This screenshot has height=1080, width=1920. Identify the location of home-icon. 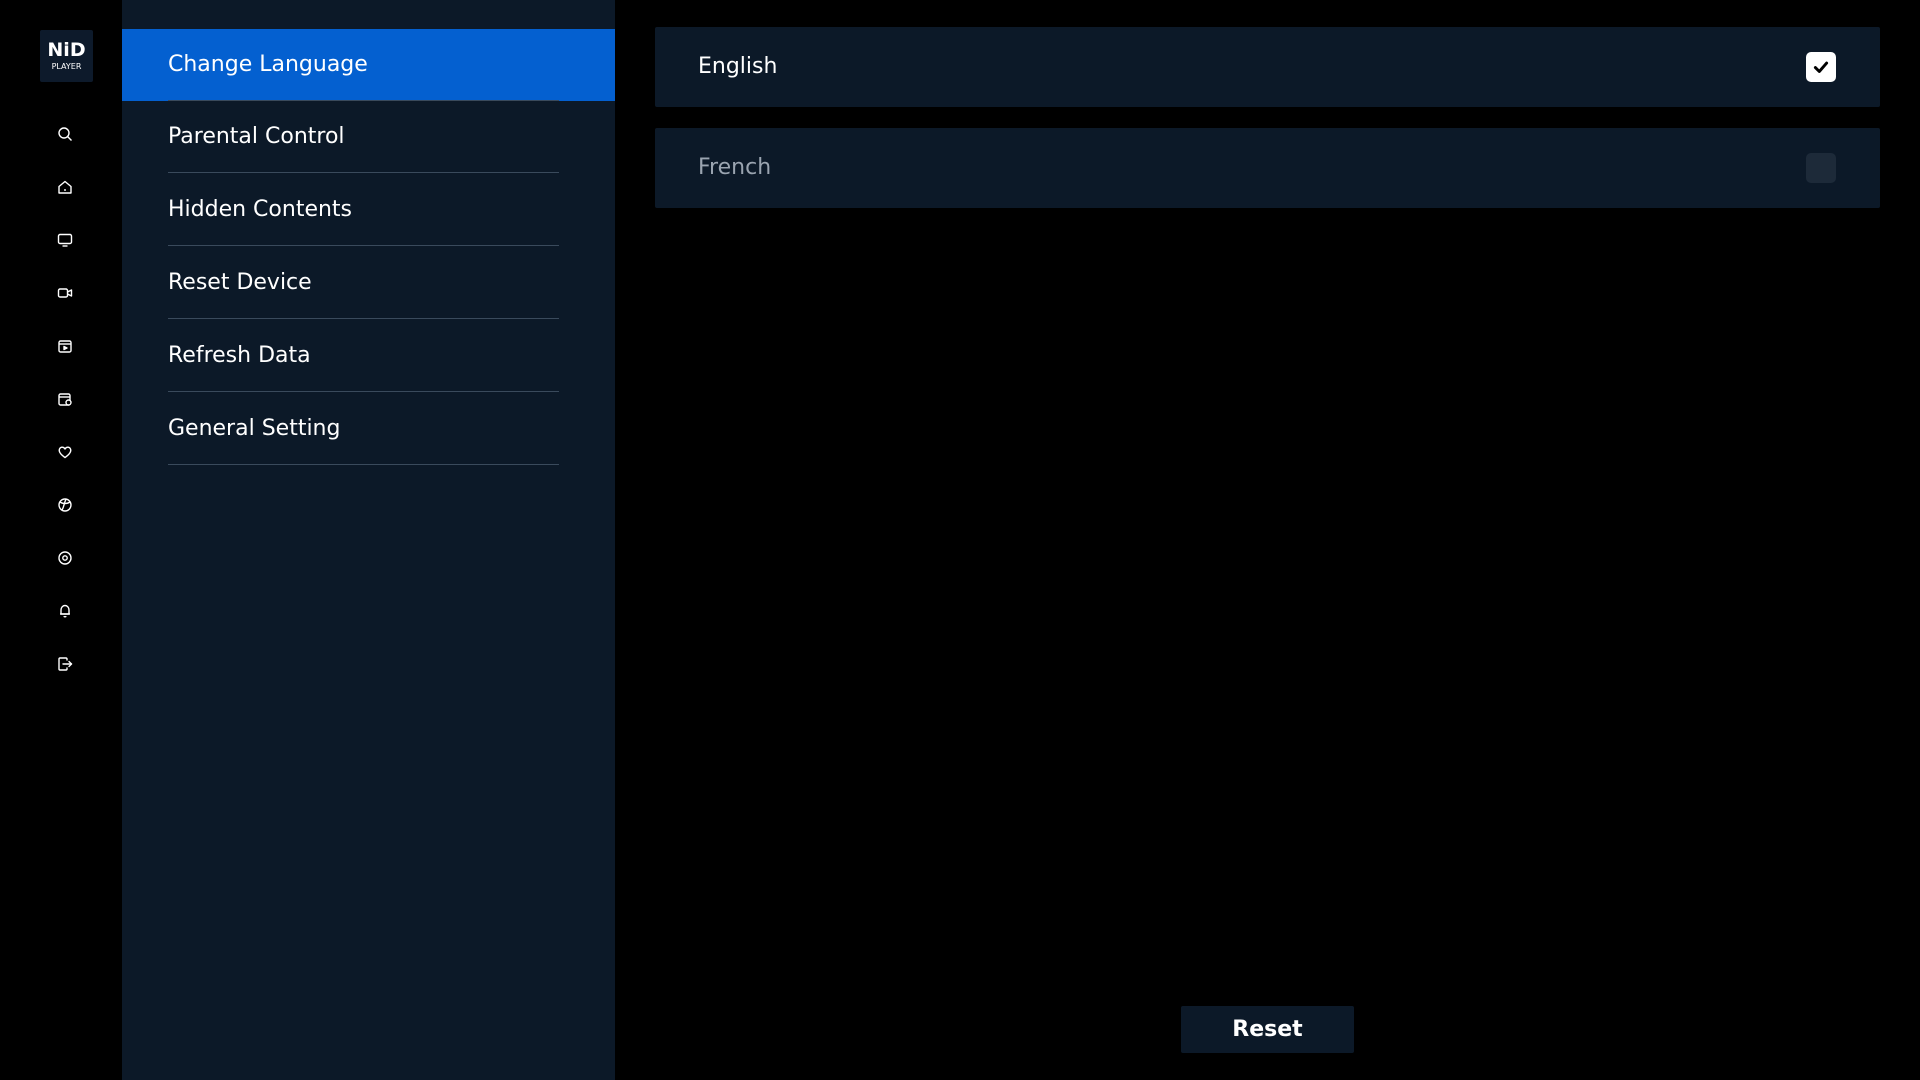
(65, 187).